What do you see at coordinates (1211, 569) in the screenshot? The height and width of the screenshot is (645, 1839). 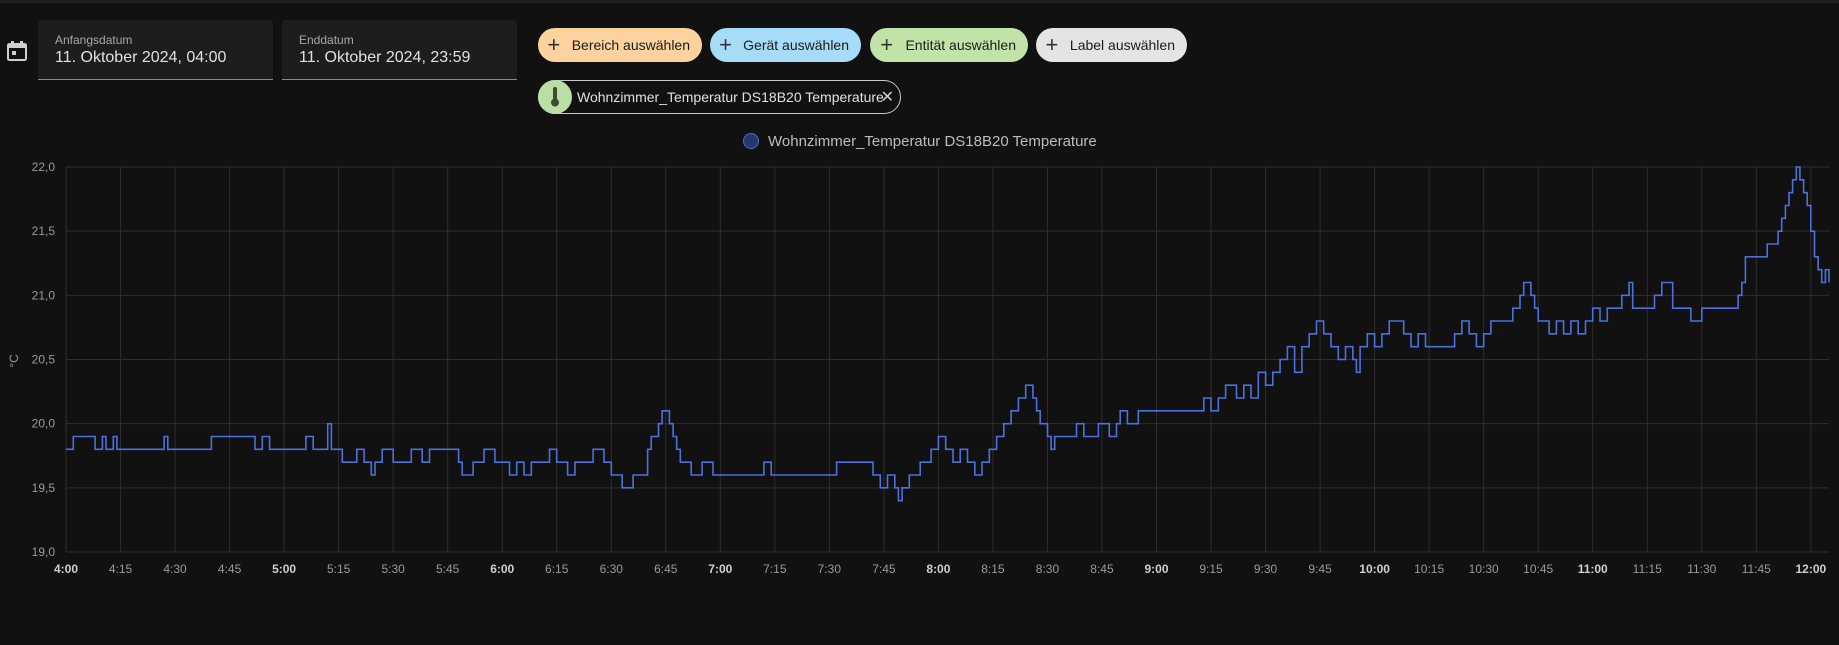 I see `x-tick-label: 9:15` at bounding box center [1211, 569].